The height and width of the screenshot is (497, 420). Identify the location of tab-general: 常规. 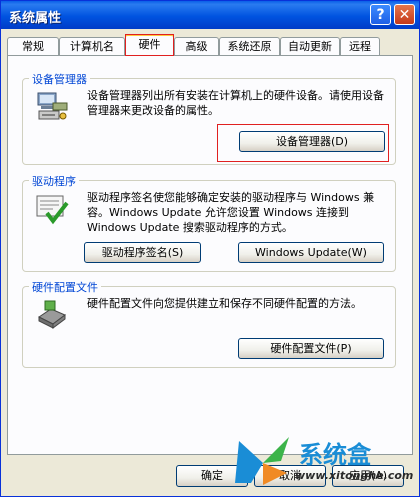
(33, 46).